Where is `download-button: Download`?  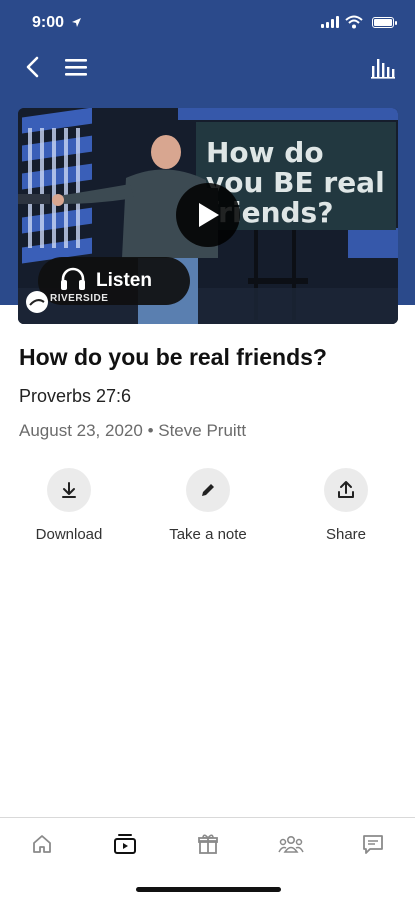 download-button: Download is located at coordinates (69, 505).